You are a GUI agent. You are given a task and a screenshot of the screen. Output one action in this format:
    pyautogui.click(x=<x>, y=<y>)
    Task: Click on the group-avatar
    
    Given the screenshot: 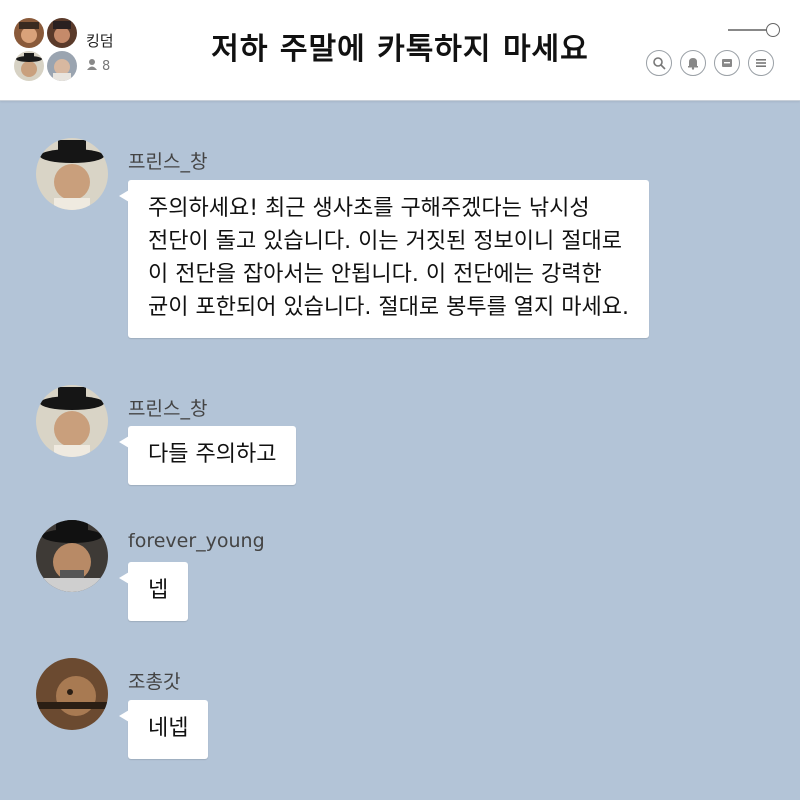 What is the action you would take?
    pyautogui.click(x=46, y=50)
    